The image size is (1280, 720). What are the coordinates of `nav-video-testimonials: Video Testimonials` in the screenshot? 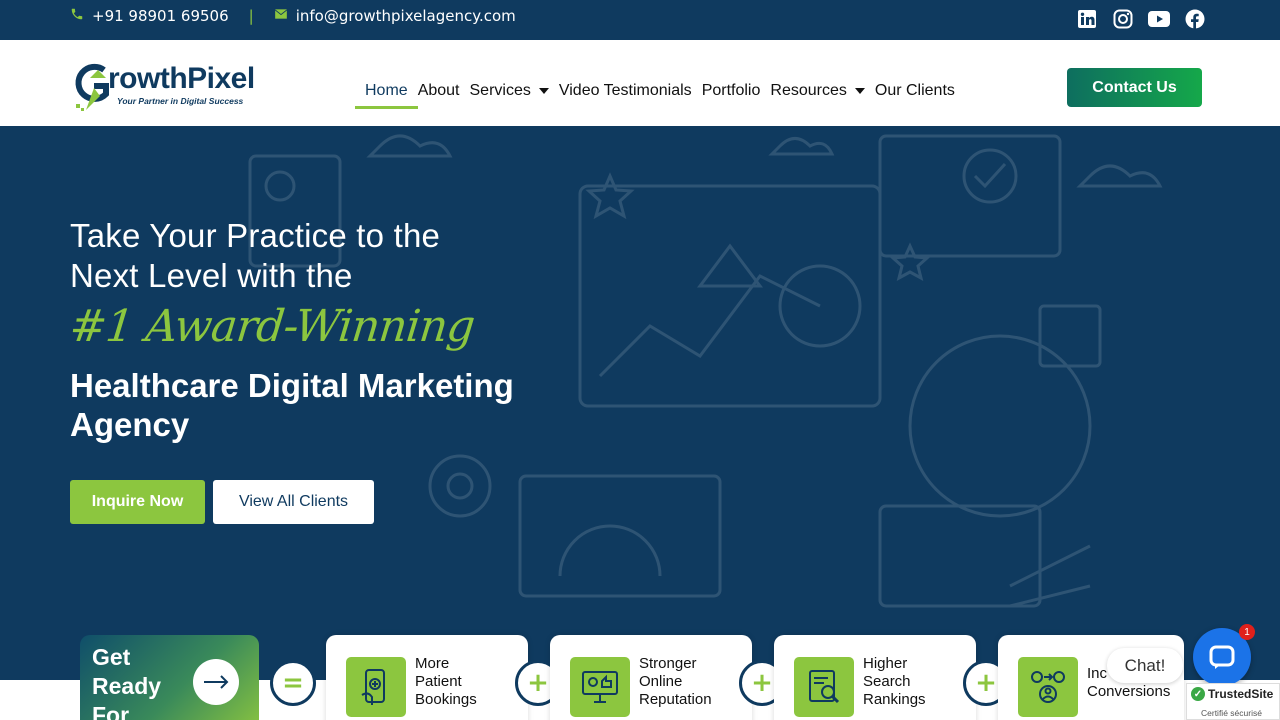 It's located at (625, 91).